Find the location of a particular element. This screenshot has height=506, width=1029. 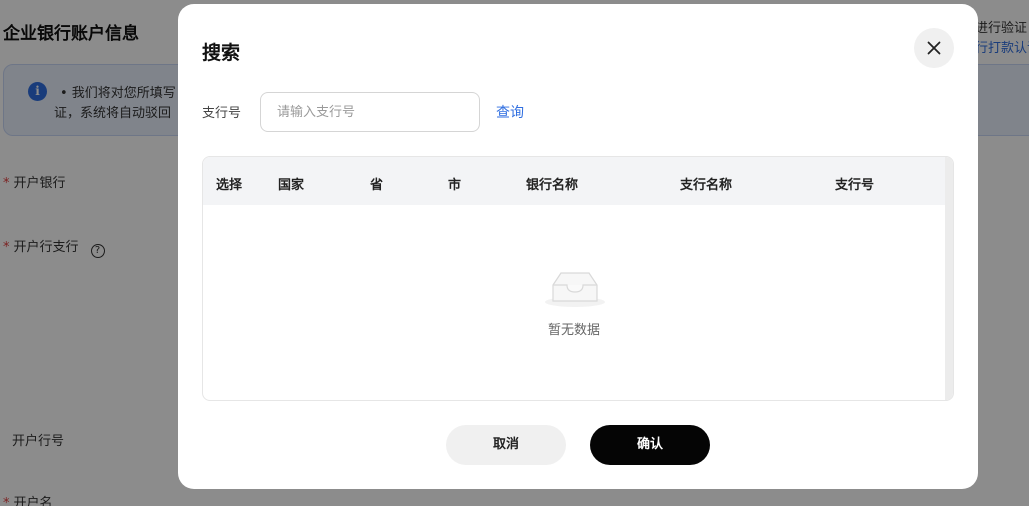

close-button is located at coordinates (934, 48).